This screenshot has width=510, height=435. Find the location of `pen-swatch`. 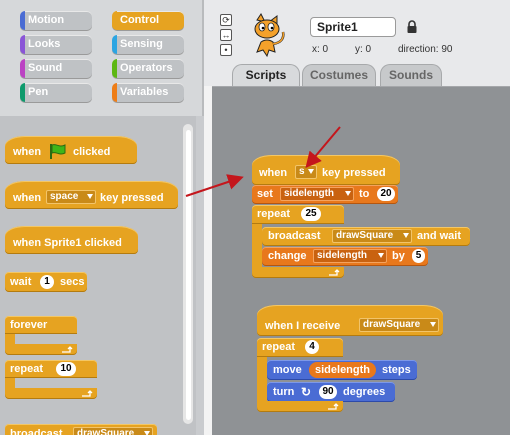

pen-swatch is located at coordinates (22, 92).